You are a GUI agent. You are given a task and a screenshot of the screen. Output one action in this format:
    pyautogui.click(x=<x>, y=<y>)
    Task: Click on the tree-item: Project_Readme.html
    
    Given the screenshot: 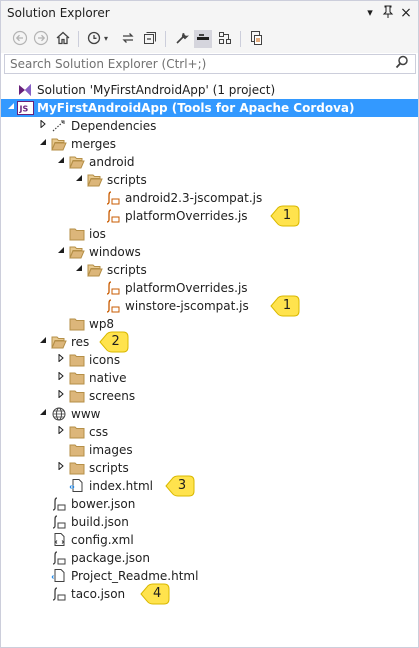 What is the action you would take?
    pyautogui.click(x=209, y=576)
    